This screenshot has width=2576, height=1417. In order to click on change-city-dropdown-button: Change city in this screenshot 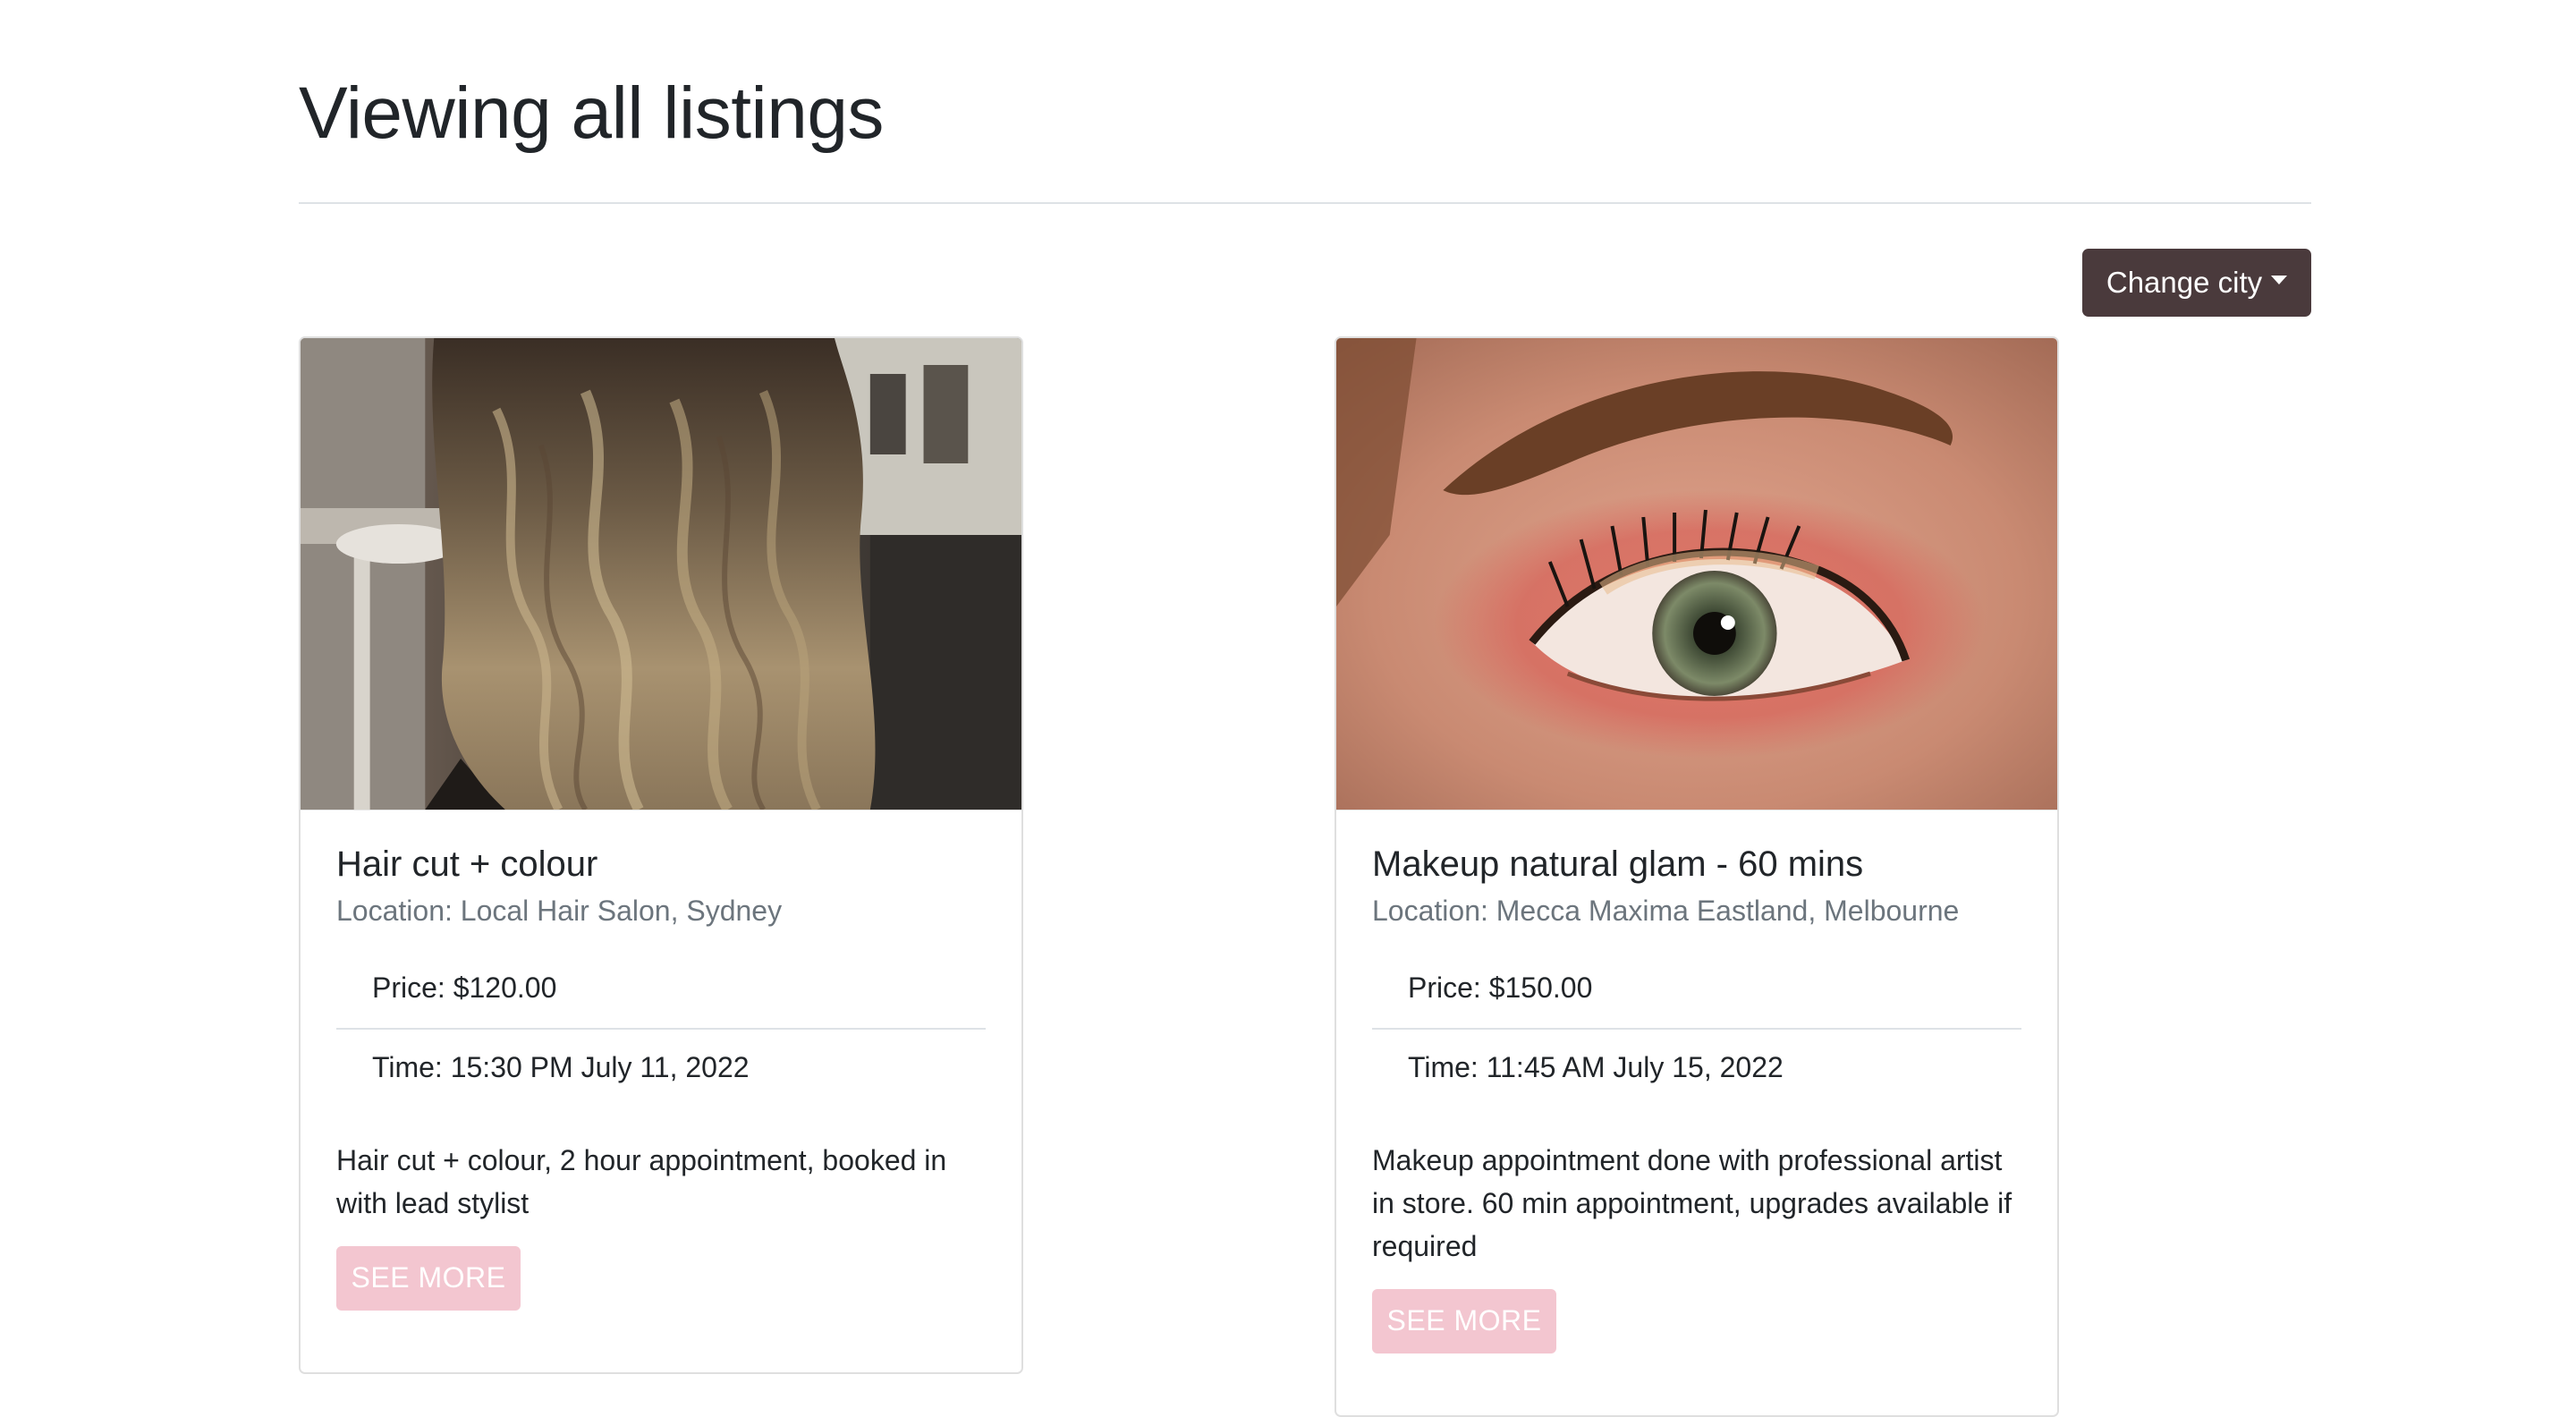, I will do `click(2196, 283)`.